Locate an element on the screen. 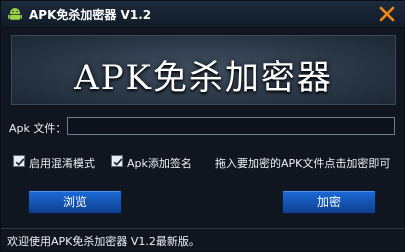  signature-checkbox is located at coordinates (117, 161).